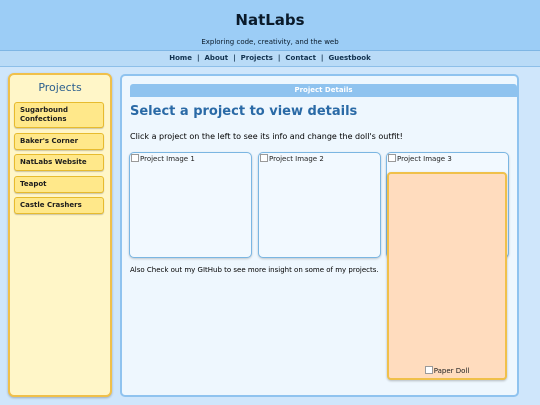  What do you see at coordinates (451, 371) in the screenshot?
I see `image-alt-text: Paper Doll` at bounding box center [451, 371].